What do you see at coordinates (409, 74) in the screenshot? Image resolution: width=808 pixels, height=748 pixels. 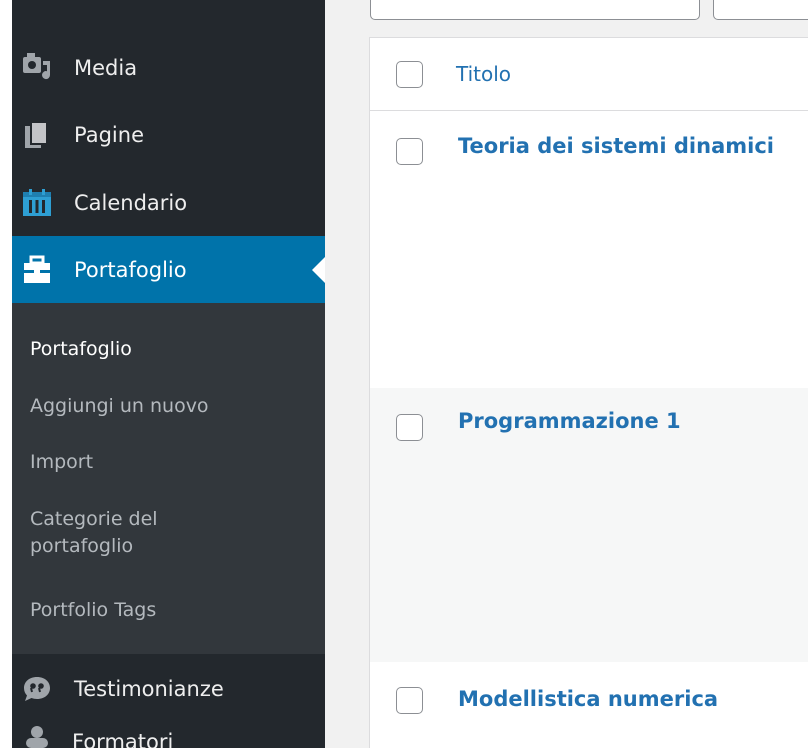 I see `select-all-checkbox` at bounding box center [409, 74].